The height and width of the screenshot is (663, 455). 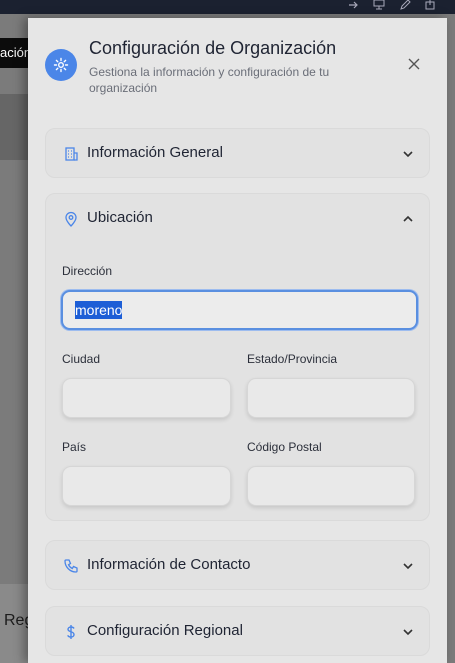 What do you see at coordinates (213, 48) in the screenshot?
I see `drawer-title: Configuración de Organización` at bounding box center [213, 48].